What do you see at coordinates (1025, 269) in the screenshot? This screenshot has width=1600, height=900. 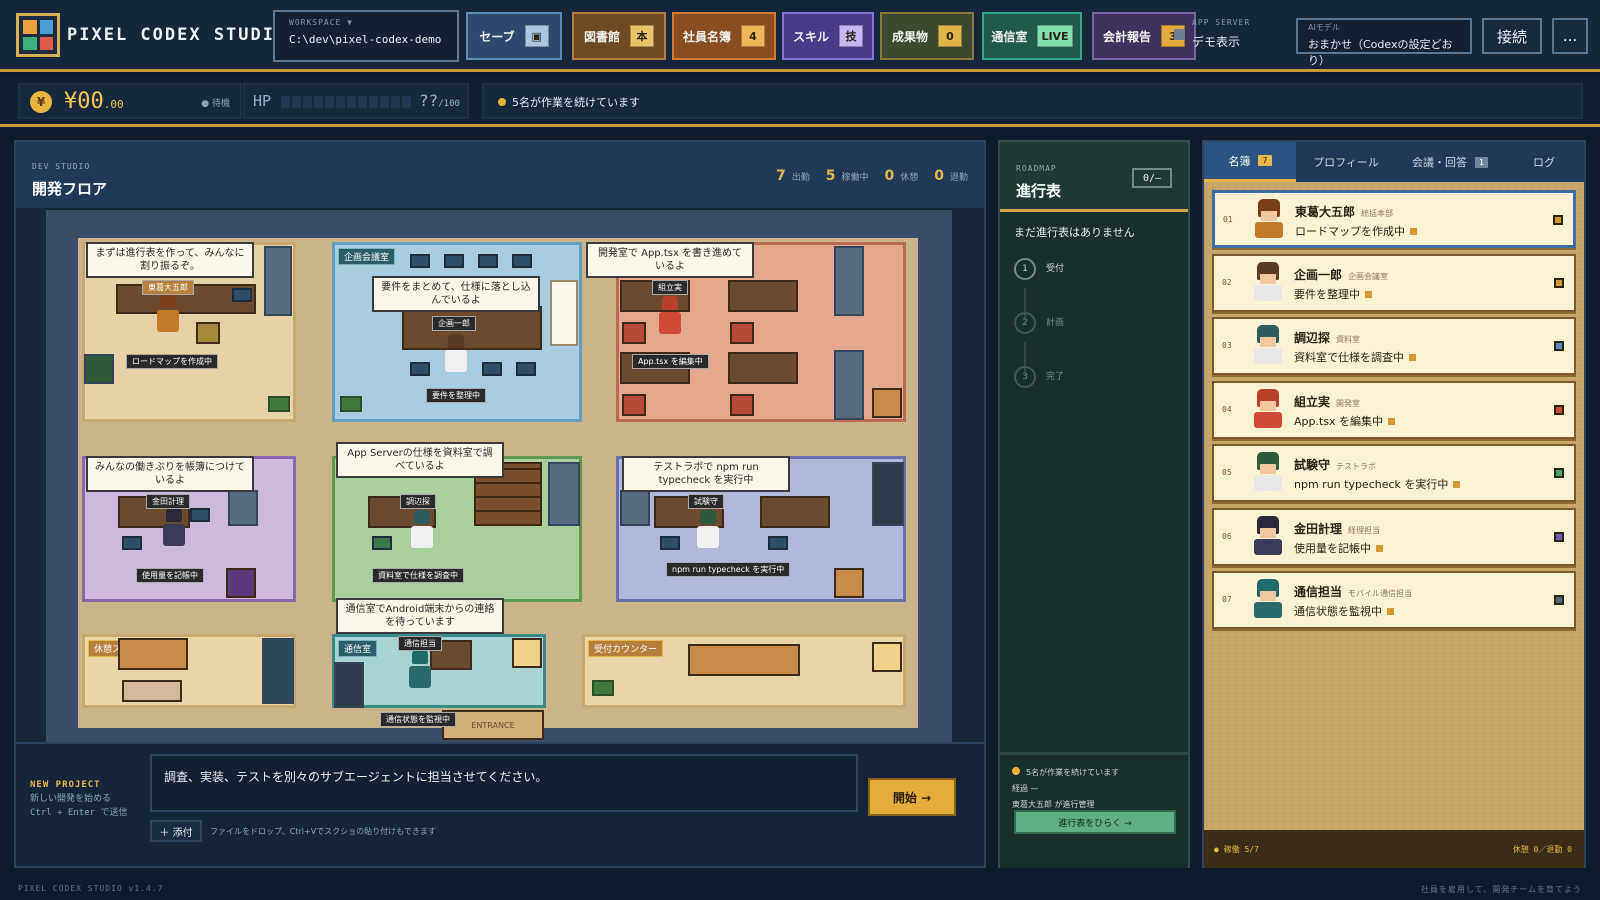 I see `step-number-icon: 1` at bounding box center [1025, 269].